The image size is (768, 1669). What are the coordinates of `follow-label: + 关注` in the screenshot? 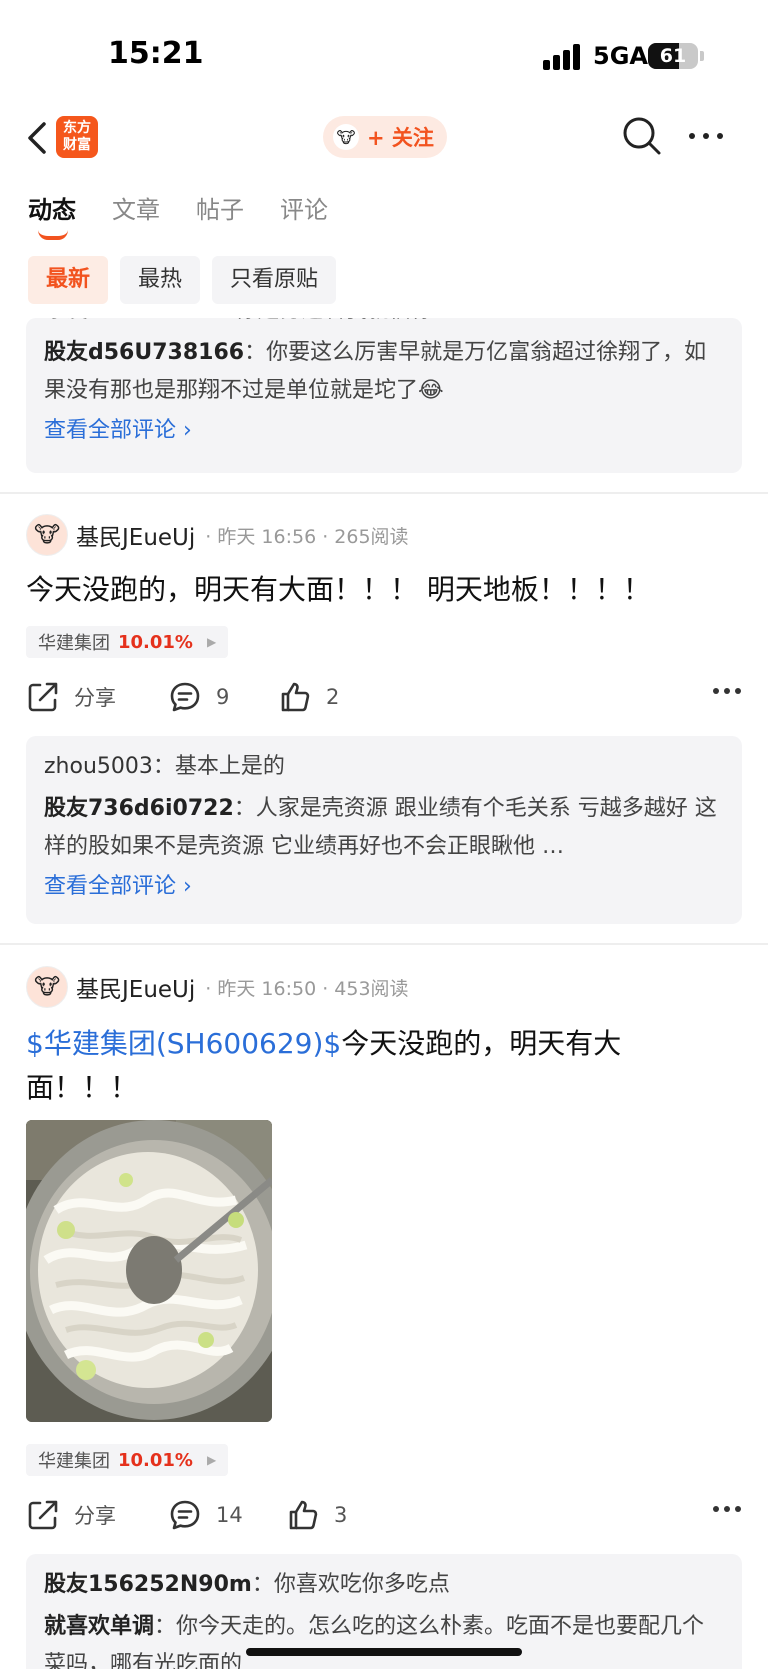 It's located at (400, 138).